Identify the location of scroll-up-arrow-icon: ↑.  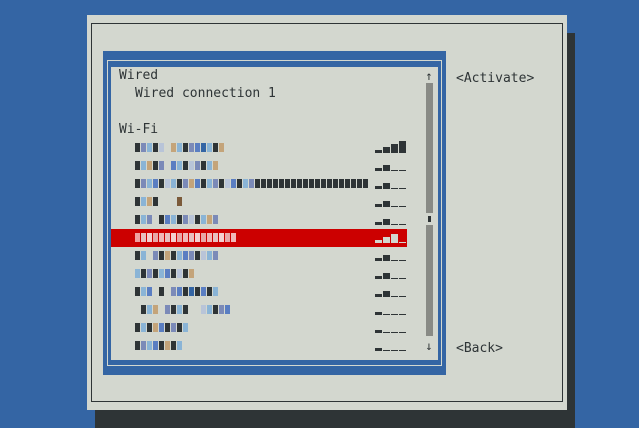
(429, 76).